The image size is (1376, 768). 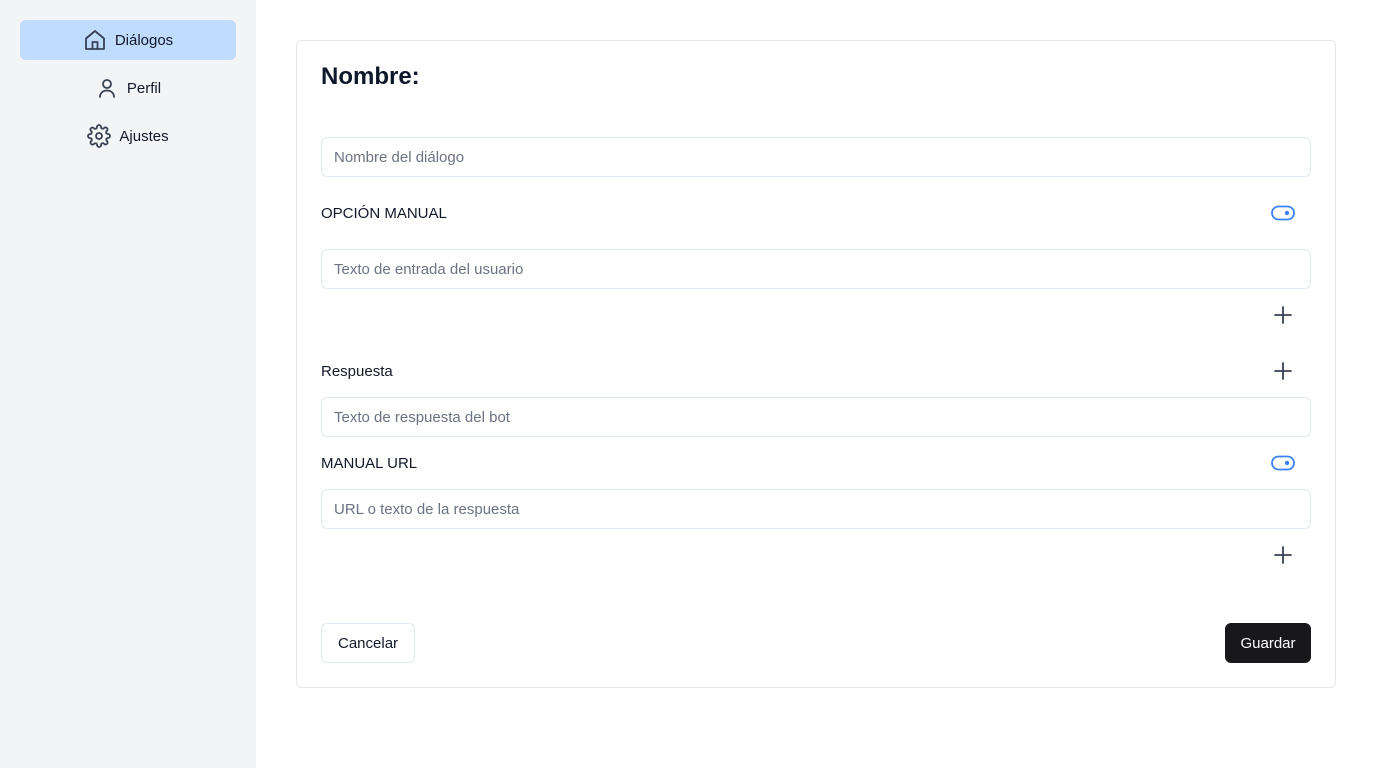 What do you see at coordinates (816, 417) in the screenshot?
I see `bot-response-input` at bounding box center [816, 417].